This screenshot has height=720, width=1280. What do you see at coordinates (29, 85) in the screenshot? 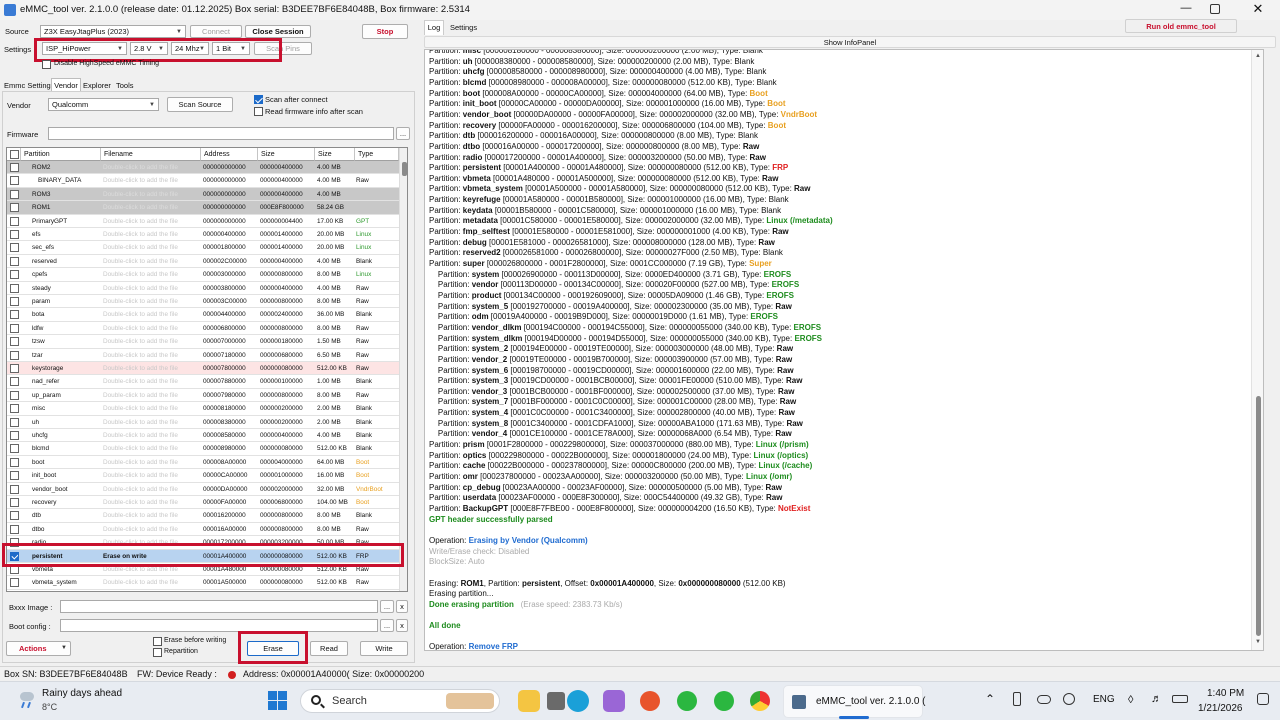
I see `tab-emmc-settings: Emmc Settings` at bounding box center [29, 85].